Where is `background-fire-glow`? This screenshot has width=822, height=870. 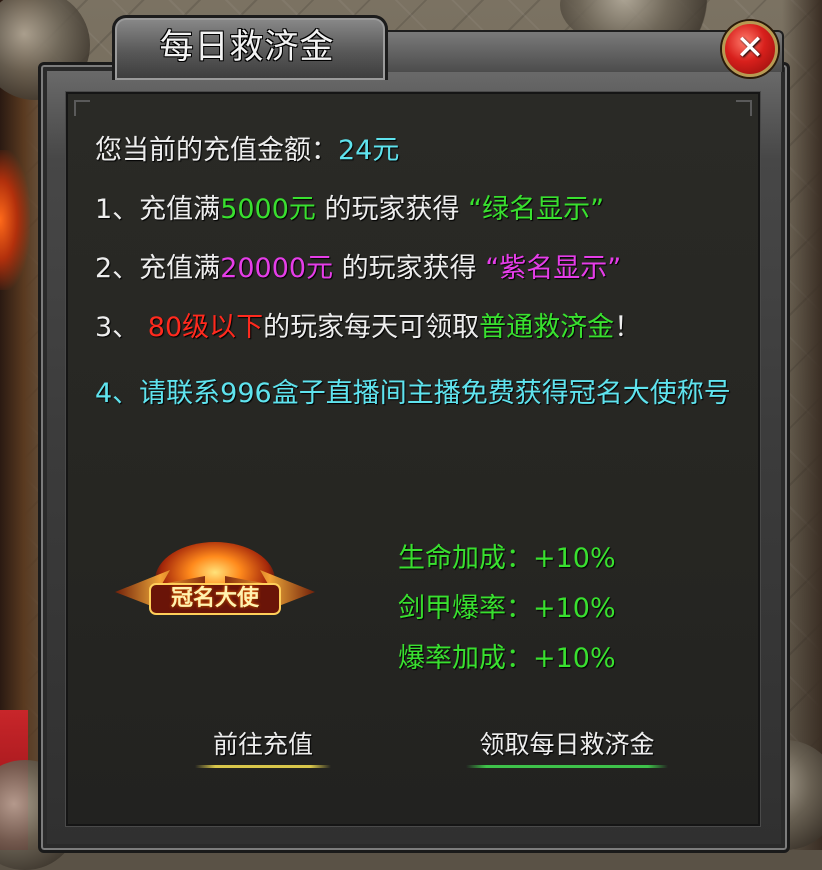
background-fire-glow is located at coordinates (15, 220).